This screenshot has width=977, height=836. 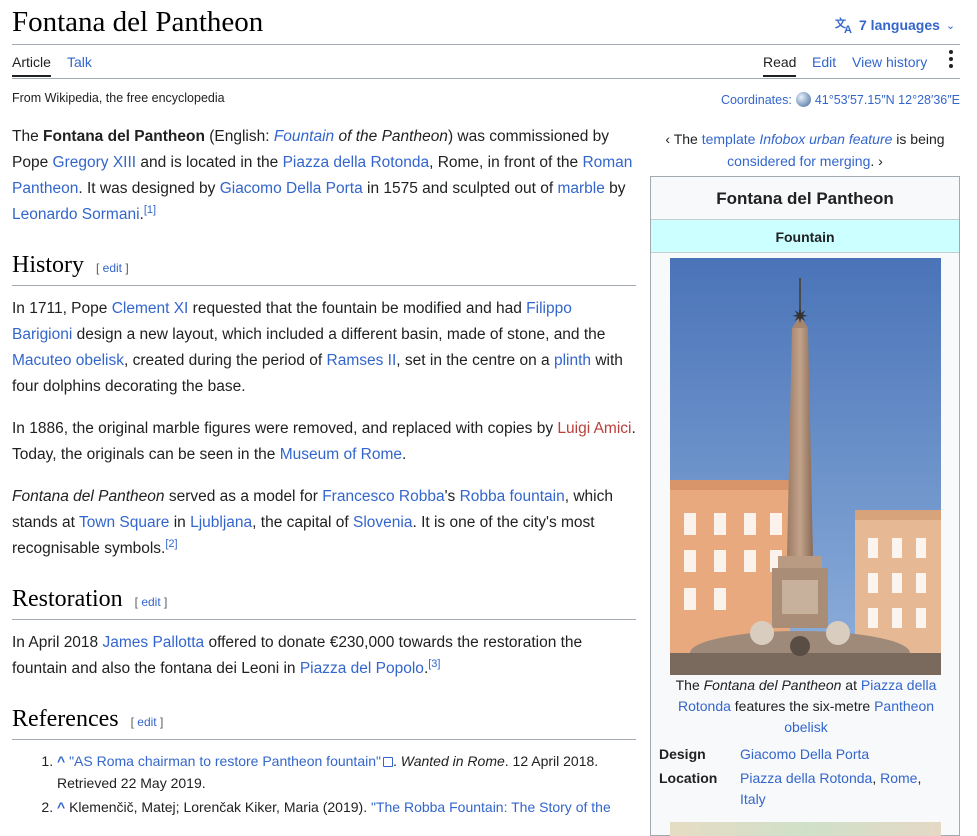 I want to click on edit-section-history: edit, so click(x=112, y=268).